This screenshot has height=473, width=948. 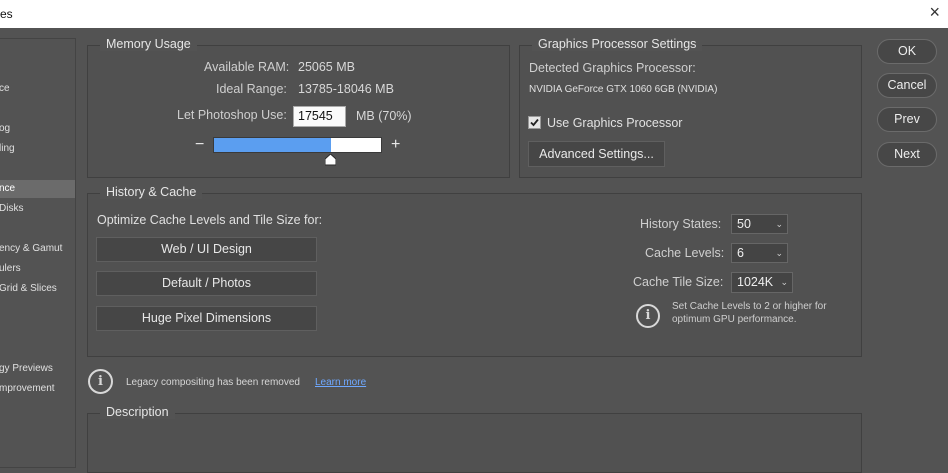 I want to click on history-states-label: History States:, so click(x=681, y=224).